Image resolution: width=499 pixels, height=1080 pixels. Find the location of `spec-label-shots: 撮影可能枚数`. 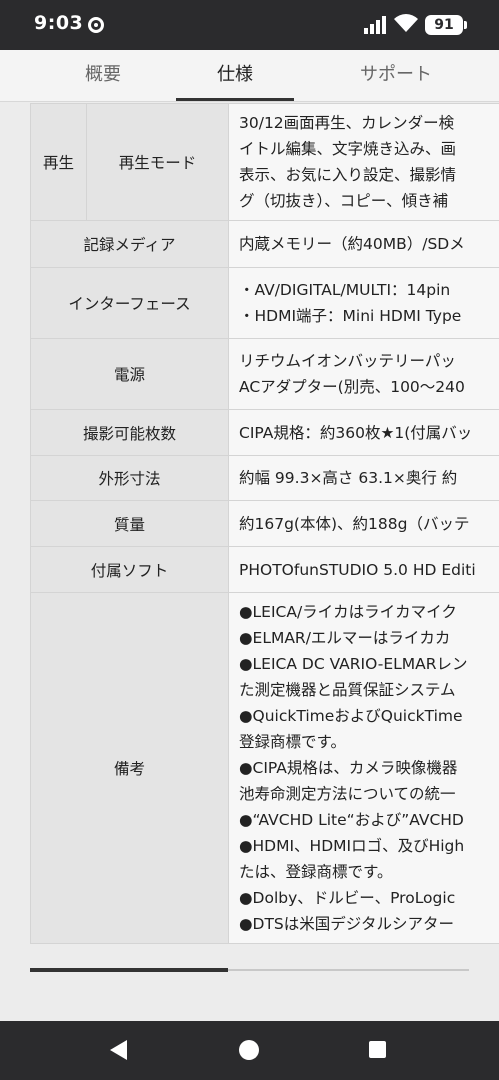

spec-label-shots: 撮影可能枚数 is located at coordinates (129, 432).